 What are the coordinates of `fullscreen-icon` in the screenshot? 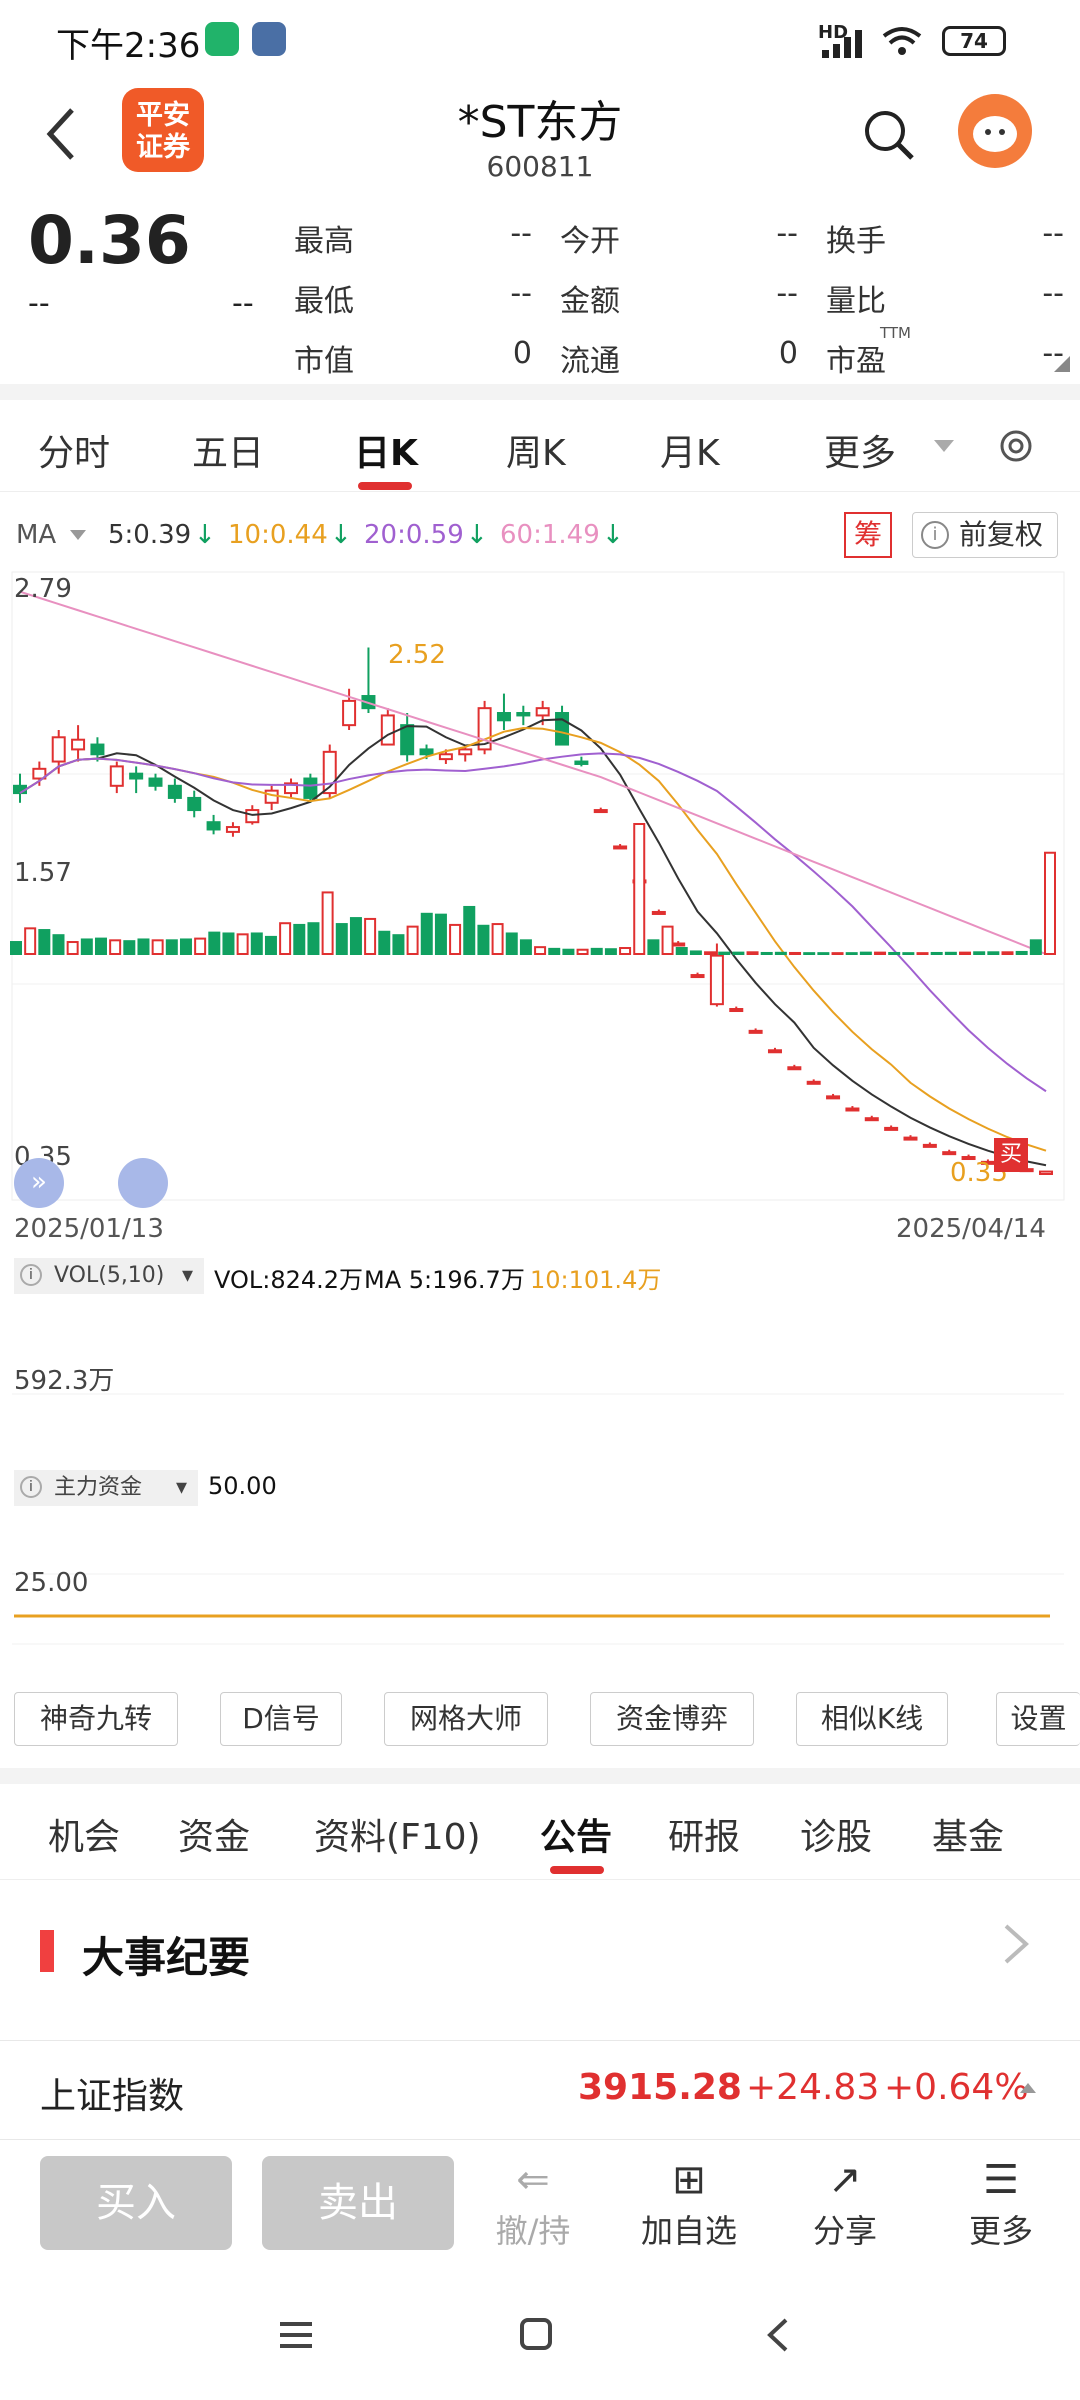 It's located at (143, 1183).